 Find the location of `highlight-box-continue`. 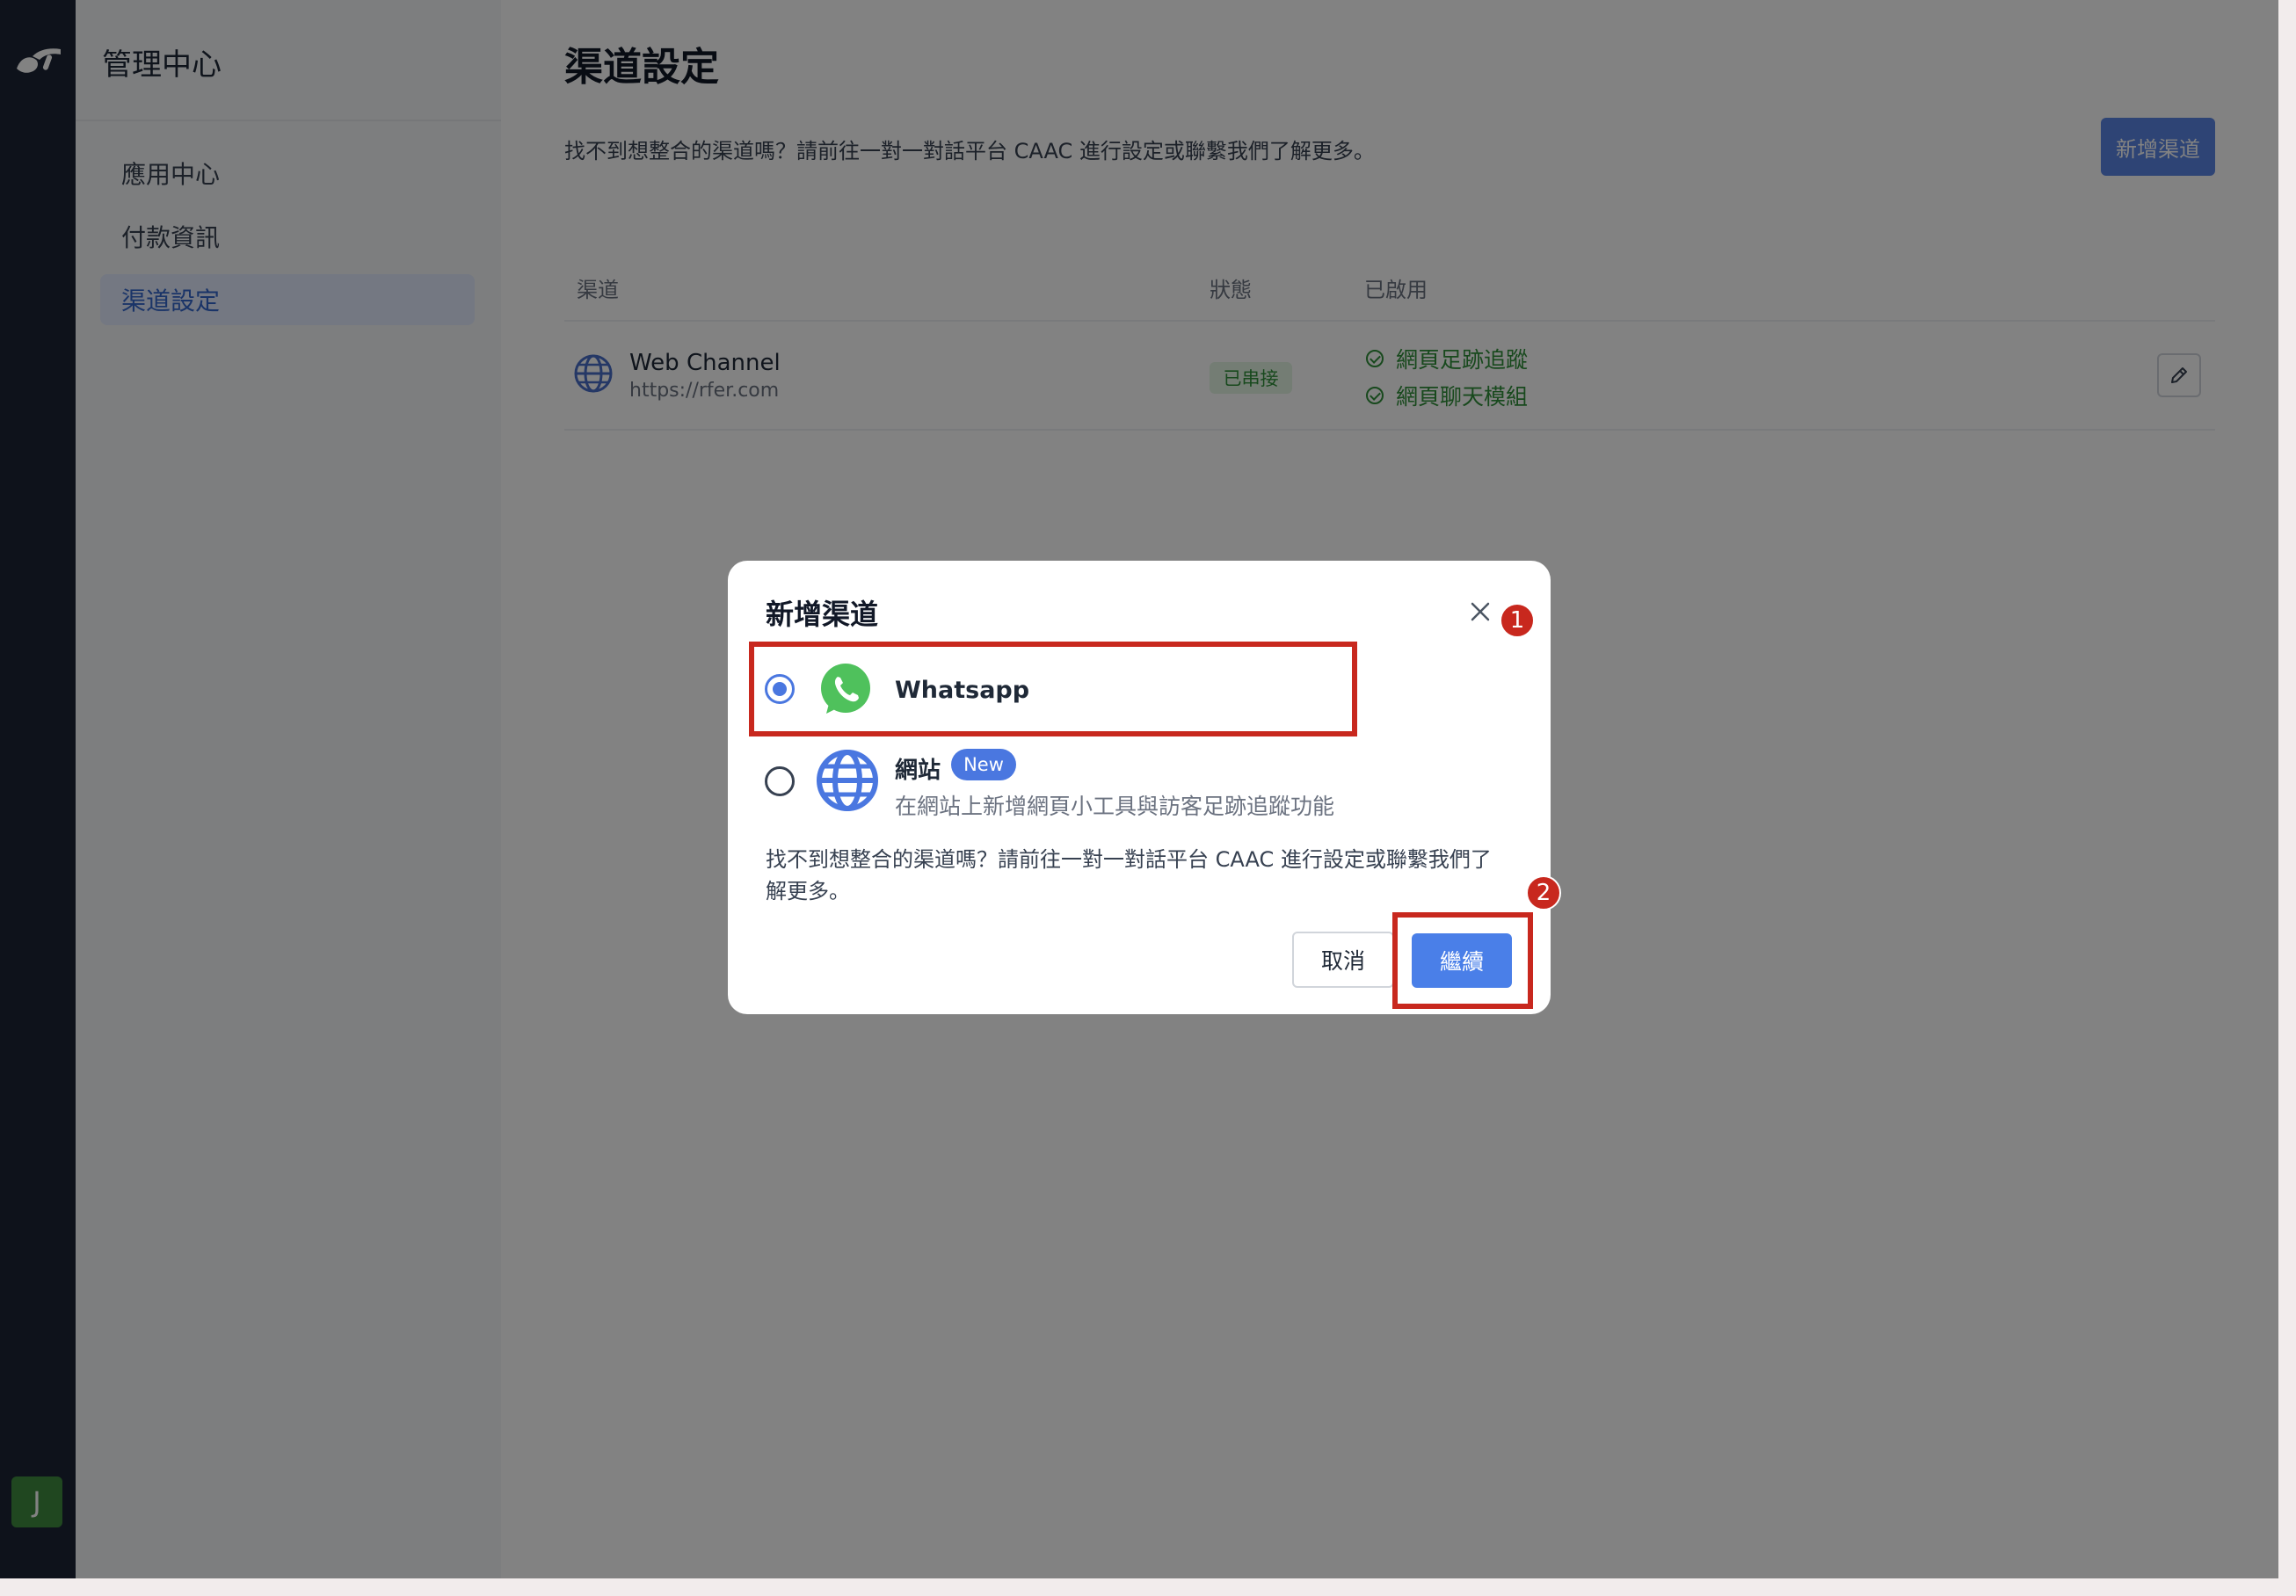

highlight-box-continue is located at coordinates (1462, 960).